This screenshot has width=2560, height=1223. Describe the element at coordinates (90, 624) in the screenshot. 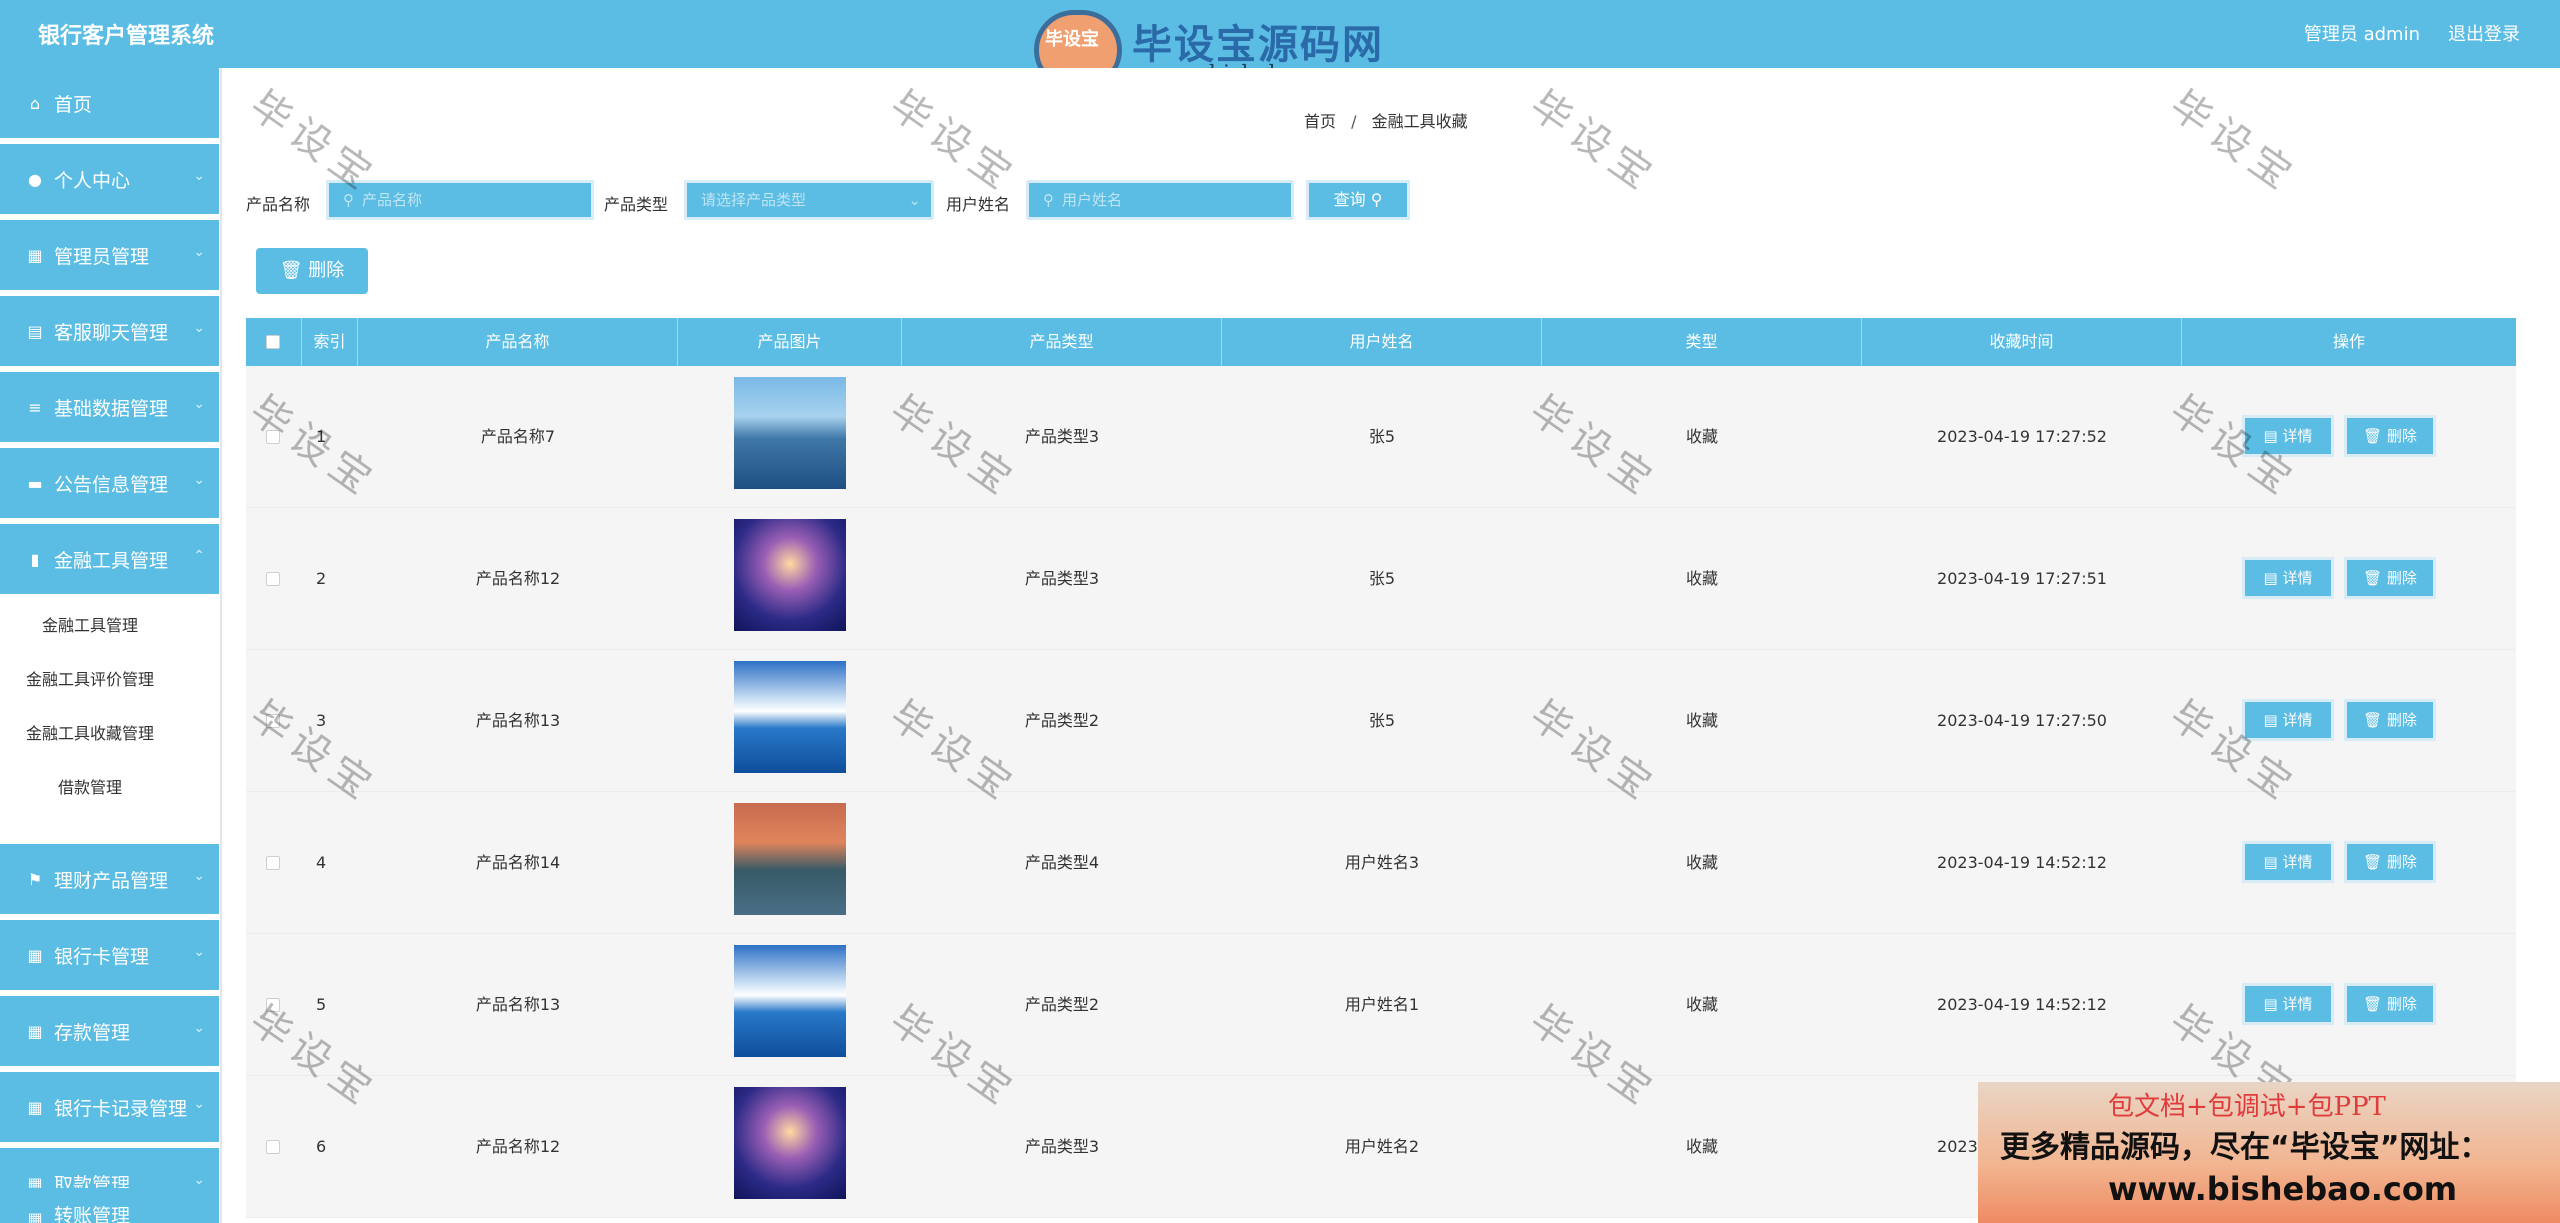

I see `subitem-finance-tool: 金融工具管理` at that location.